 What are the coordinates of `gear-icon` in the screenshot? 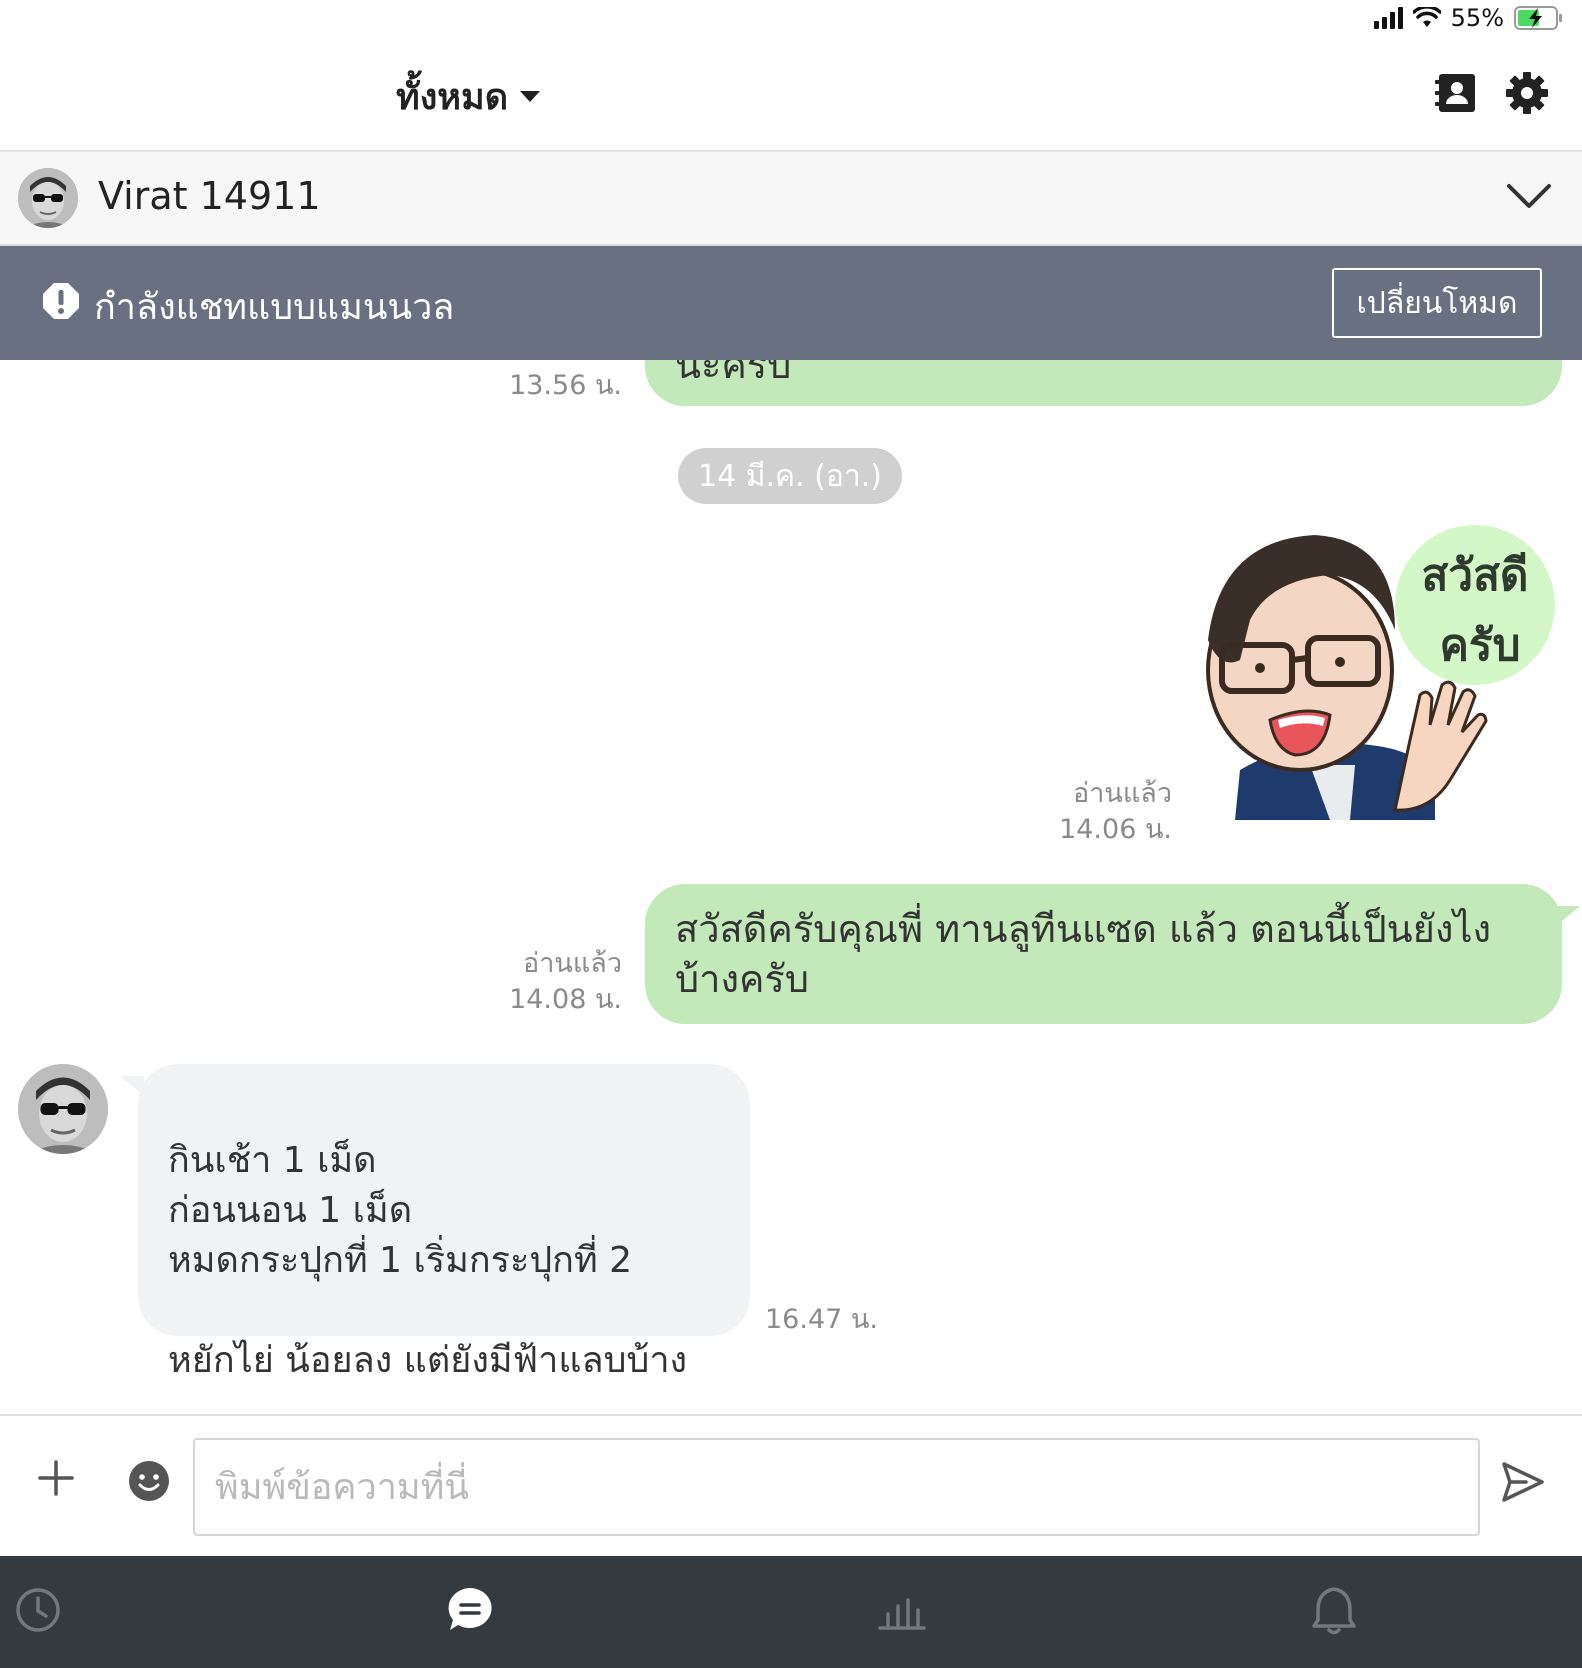 It's located at (1527, 93).